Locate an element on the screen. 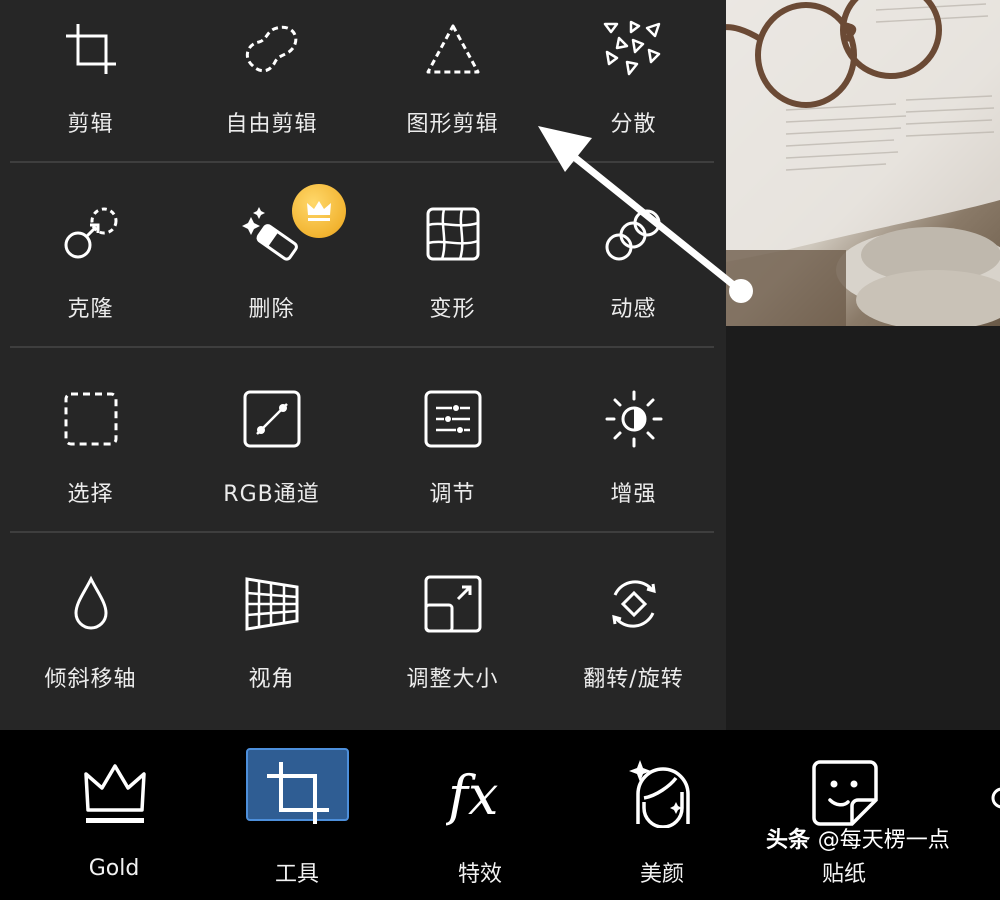  tool-label: 克隆 is located at coordinates (90, 309).